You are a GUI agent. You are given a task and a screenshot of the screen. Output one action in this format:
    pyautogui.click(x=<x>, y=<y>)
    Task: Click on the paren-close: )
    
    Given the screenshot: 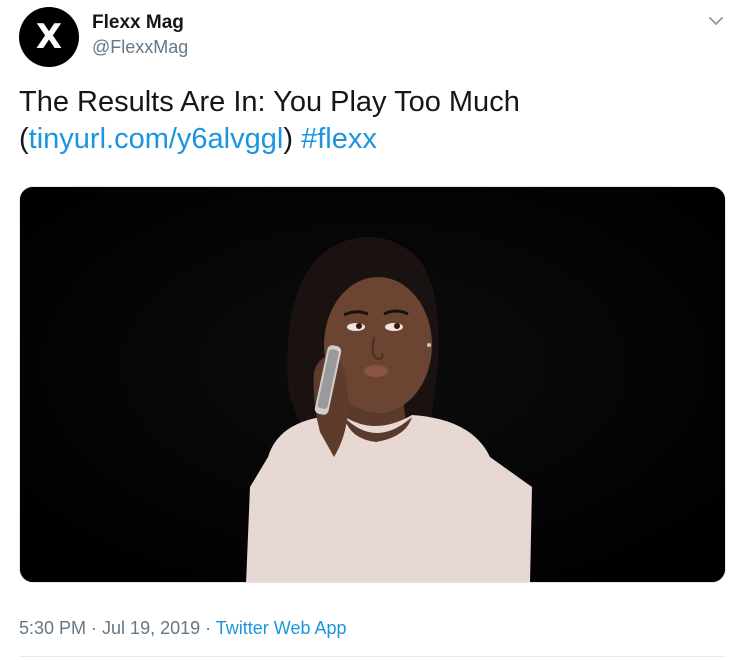 What is the action you would take?
    pyautogui.click(x=288, y=139)
    